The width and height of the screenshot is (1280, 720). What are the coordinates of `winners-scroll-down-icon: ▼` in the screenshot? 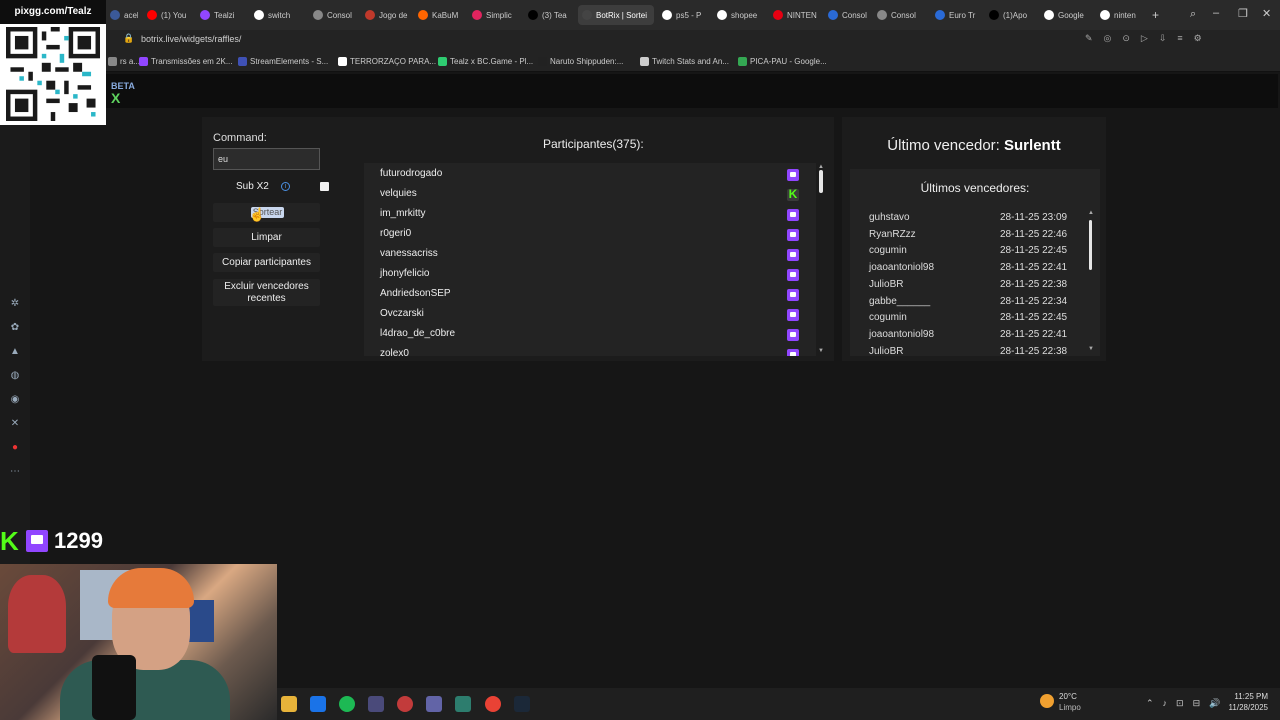 It's located at (1091, 349).